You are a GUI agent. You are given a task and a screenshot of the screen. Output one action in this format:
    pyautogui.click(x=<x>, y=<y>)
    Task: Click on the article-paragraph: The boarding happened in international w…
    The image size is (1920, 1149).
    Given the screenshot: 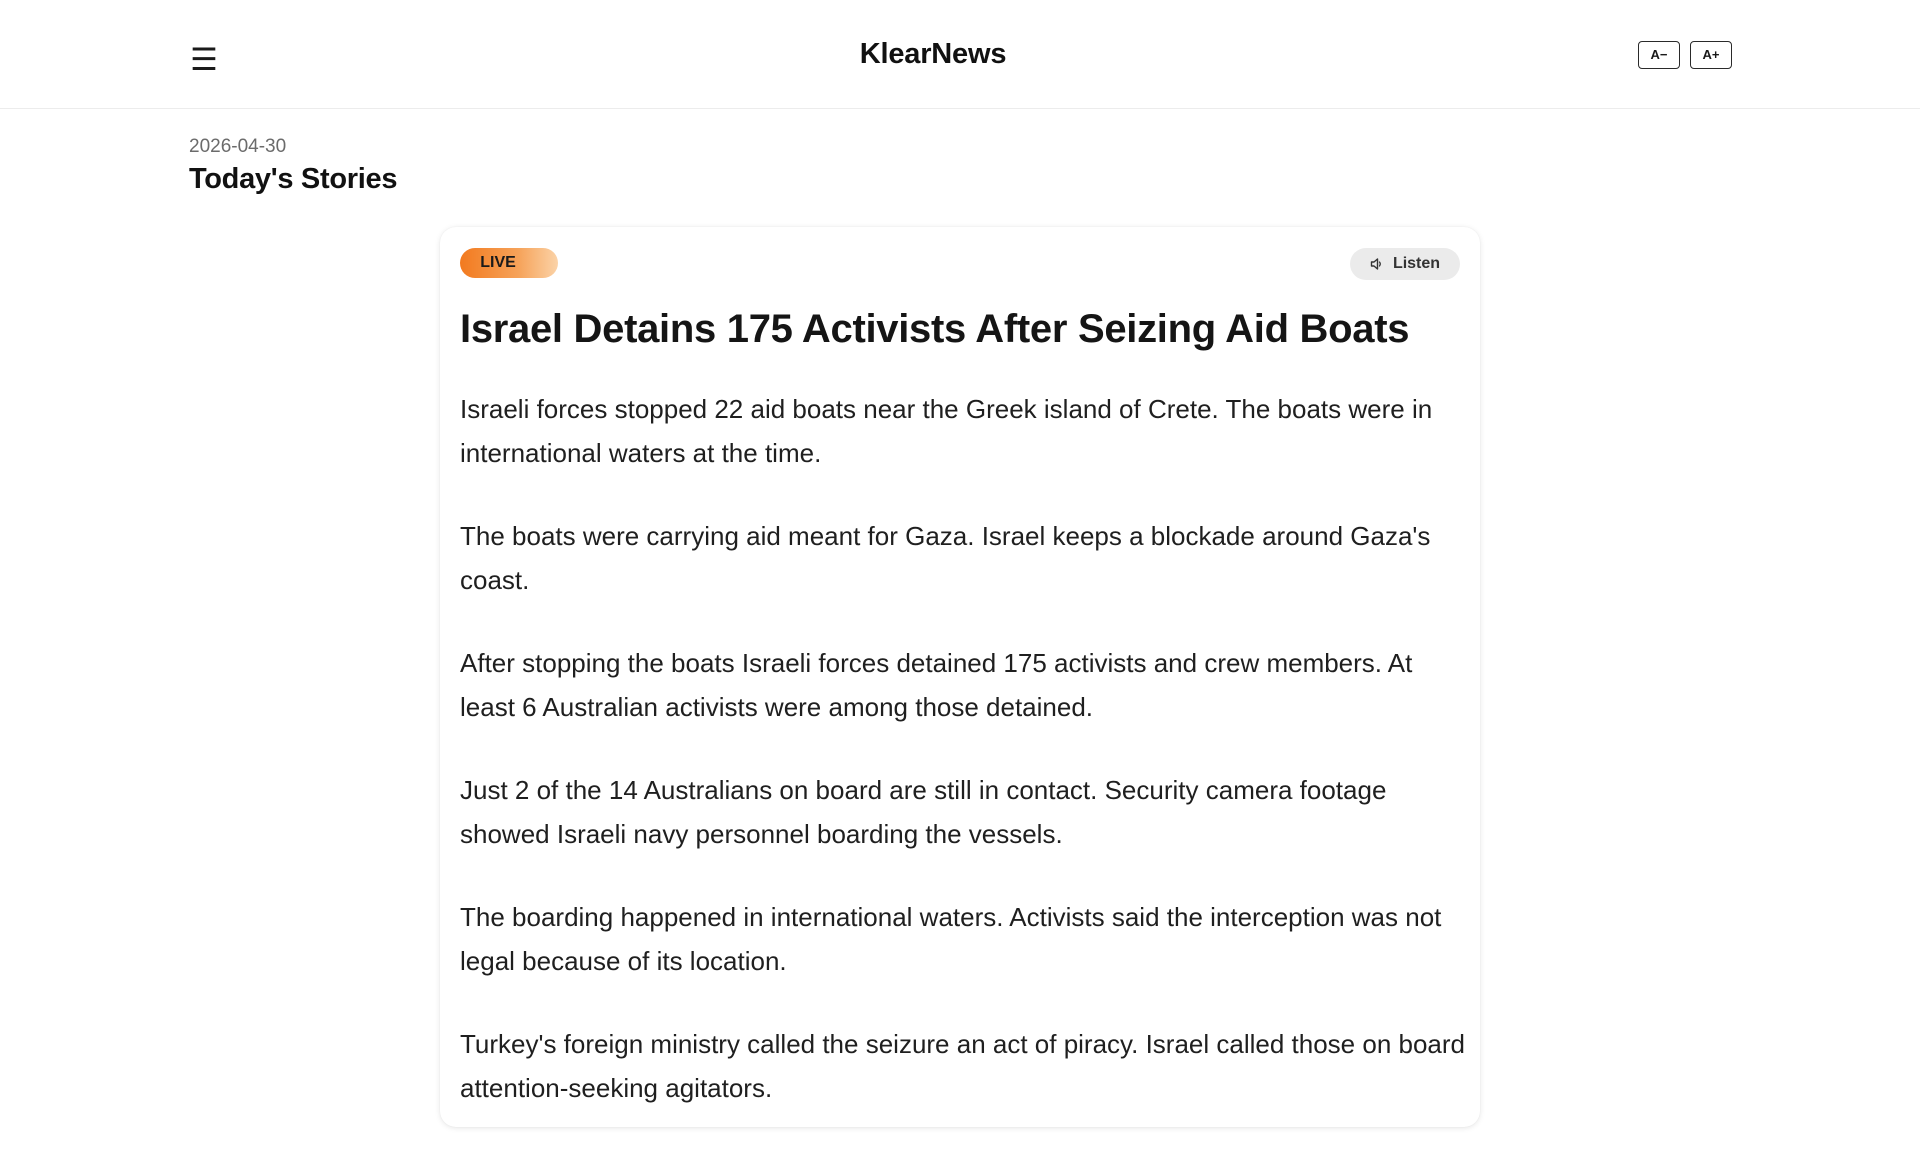 What is the action you would take?
    pyautogui.click(x=951, y=939)
    